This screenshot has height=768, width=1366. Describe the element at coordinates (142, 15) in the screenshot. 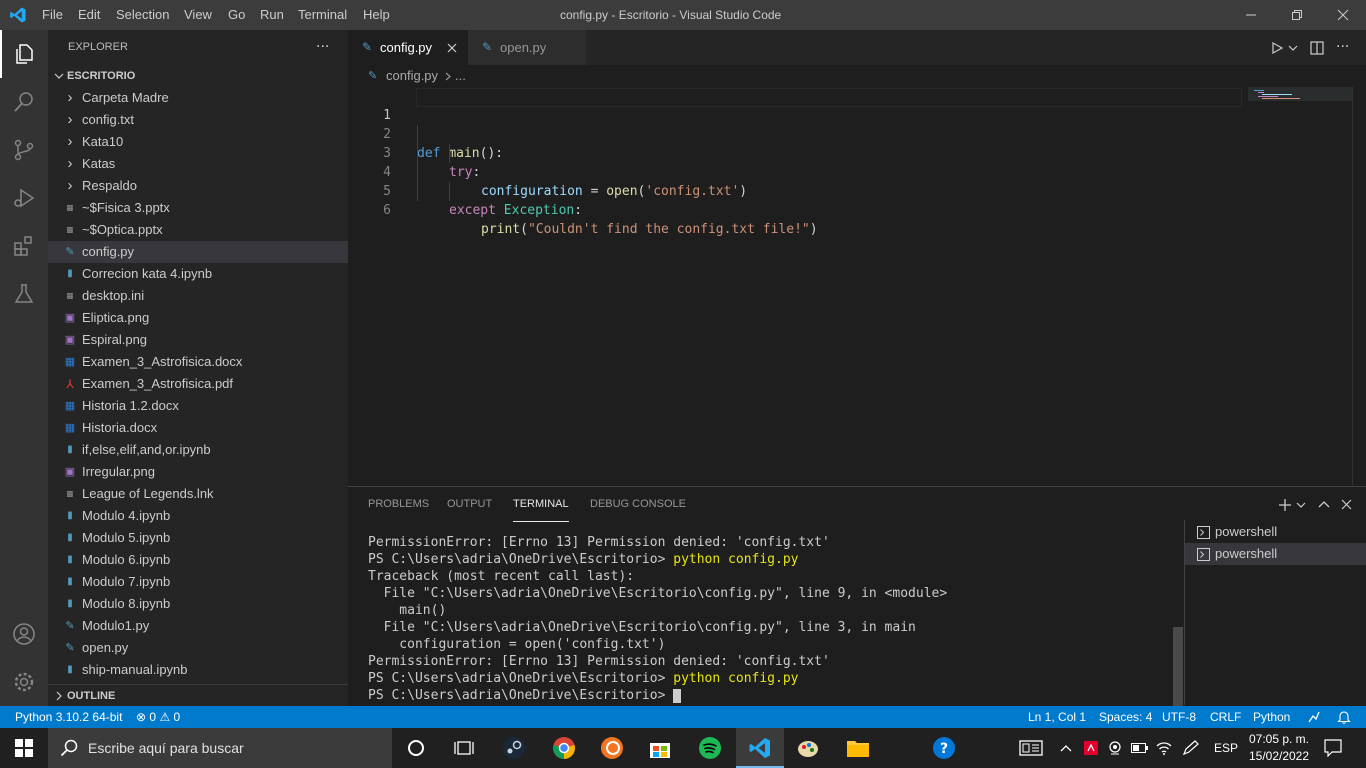

I see `menu-selection: Selection` at that location.